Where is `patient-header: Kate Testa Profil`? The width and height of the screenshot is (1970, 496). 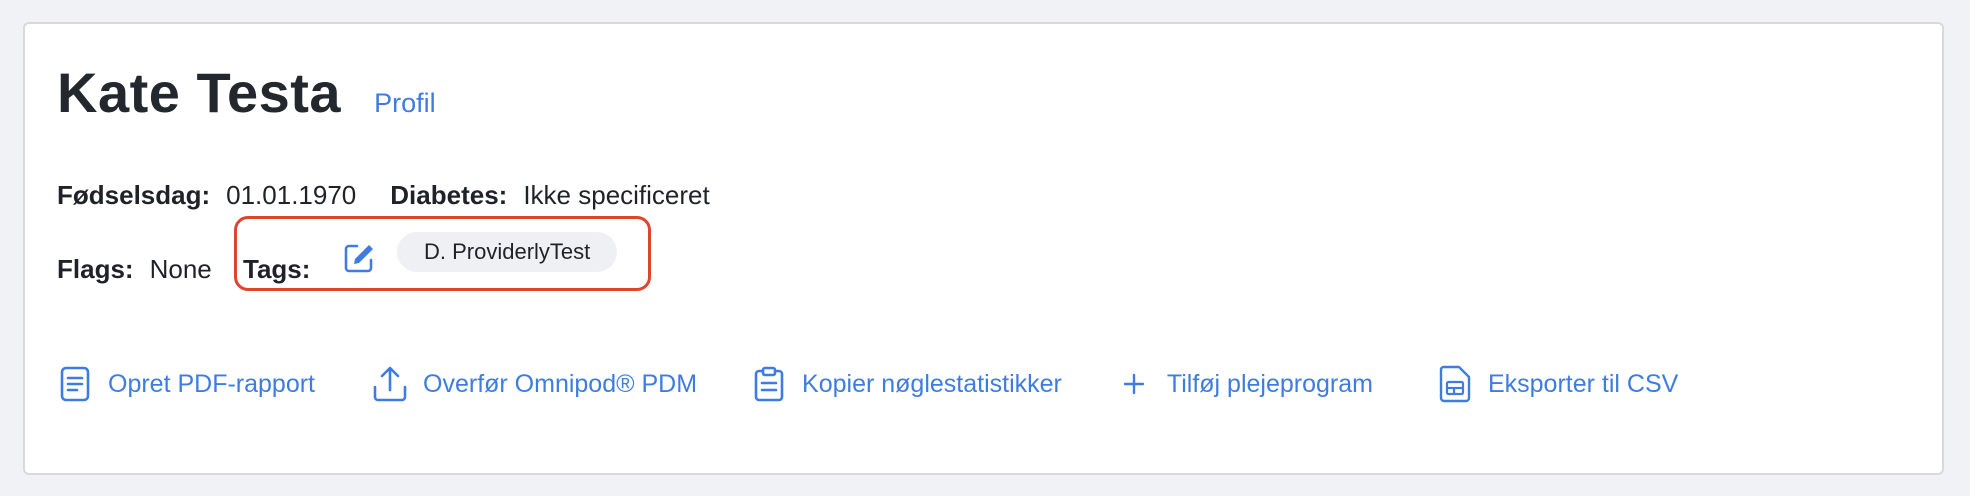 patient-header: Kate Testa Profil is located at coordinates (246, 92).